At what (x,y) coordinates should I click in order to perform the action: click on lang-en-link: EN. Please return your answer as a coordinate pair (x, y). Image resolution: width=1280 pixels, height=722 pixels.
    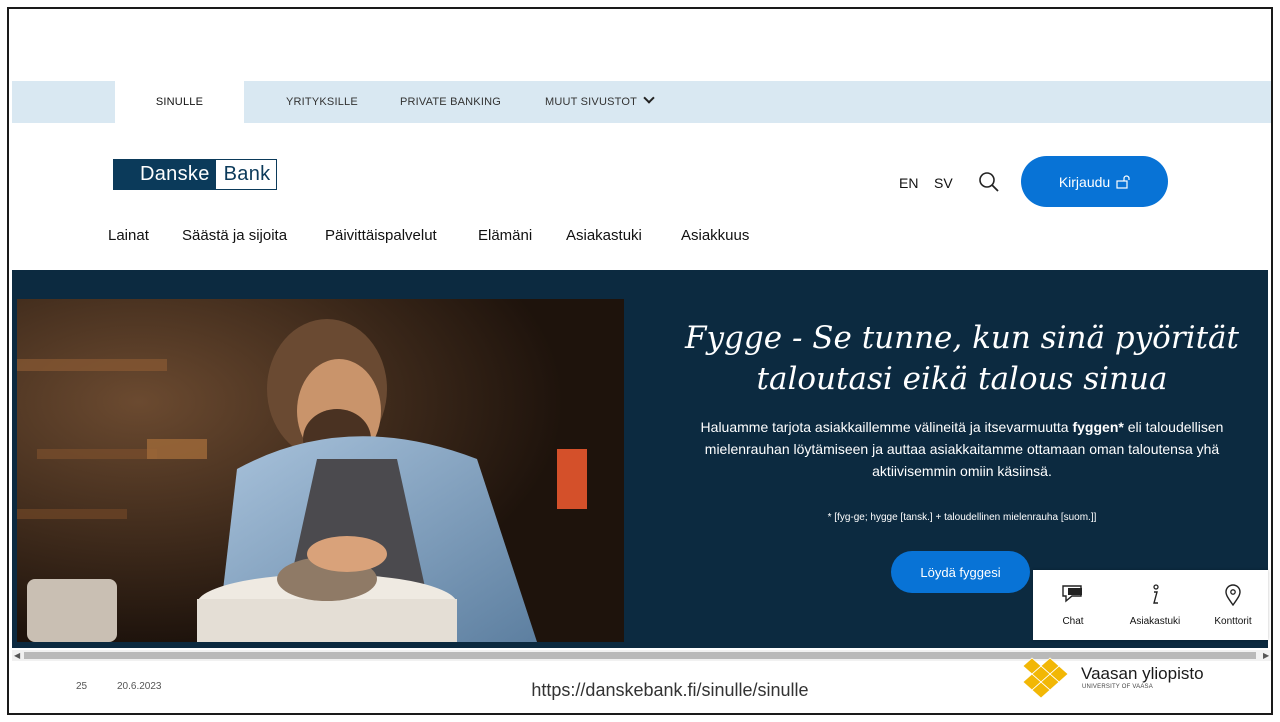
    Looking at the image, I should click on (908, 183).